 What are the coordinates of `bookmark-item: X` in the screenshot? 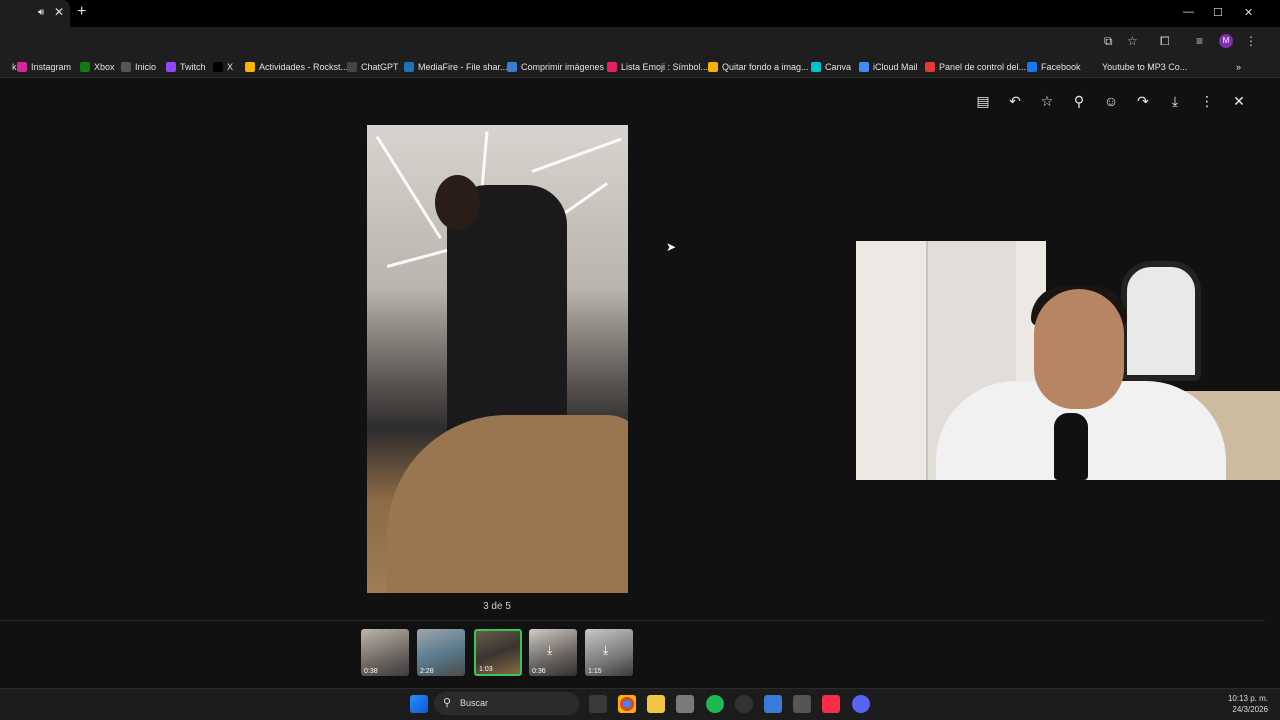 It's located at (223, 67).